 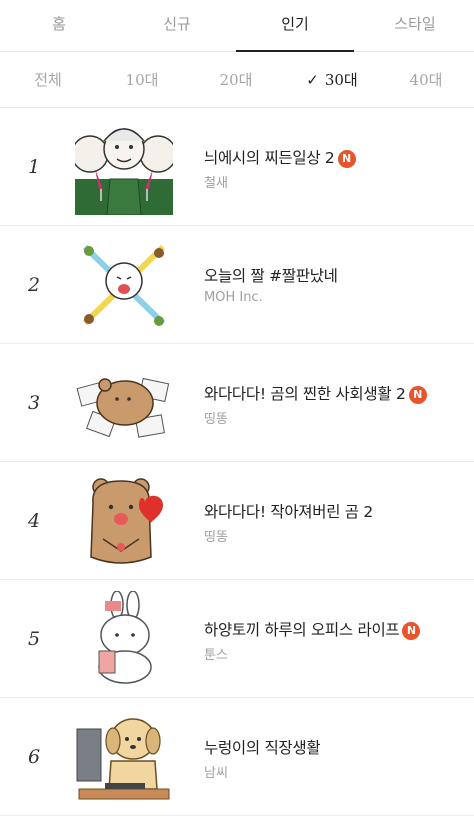 What do you see at coordinates (312, 80) in the screenshot?
I see `checkmark-icon: ✓` at bounding box center [312, 80].